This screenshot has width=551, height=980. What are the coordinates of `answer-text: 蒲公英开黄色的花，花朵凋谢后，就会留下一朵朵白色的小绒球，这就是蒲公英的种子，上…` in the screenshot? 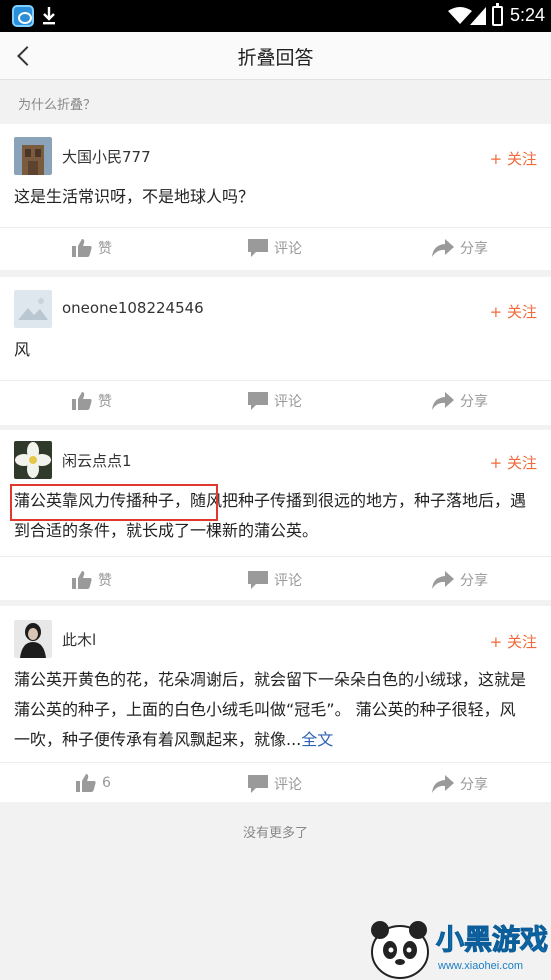 It's located at (270, 709).